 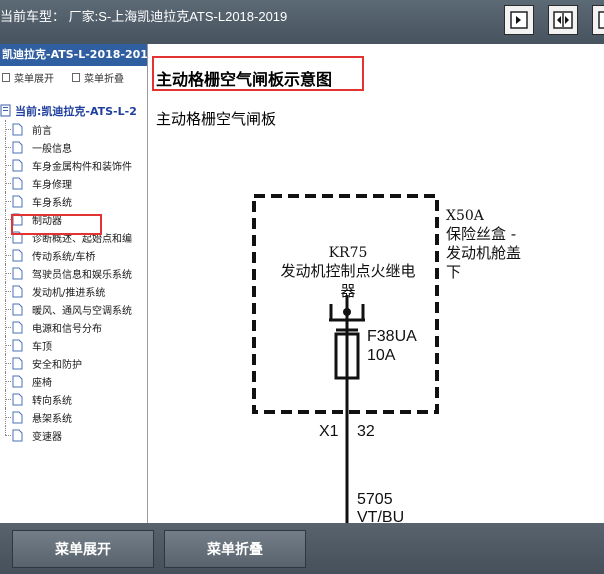 I want to click on tree-item-label: 转向系统, so click(x=52, y=401).